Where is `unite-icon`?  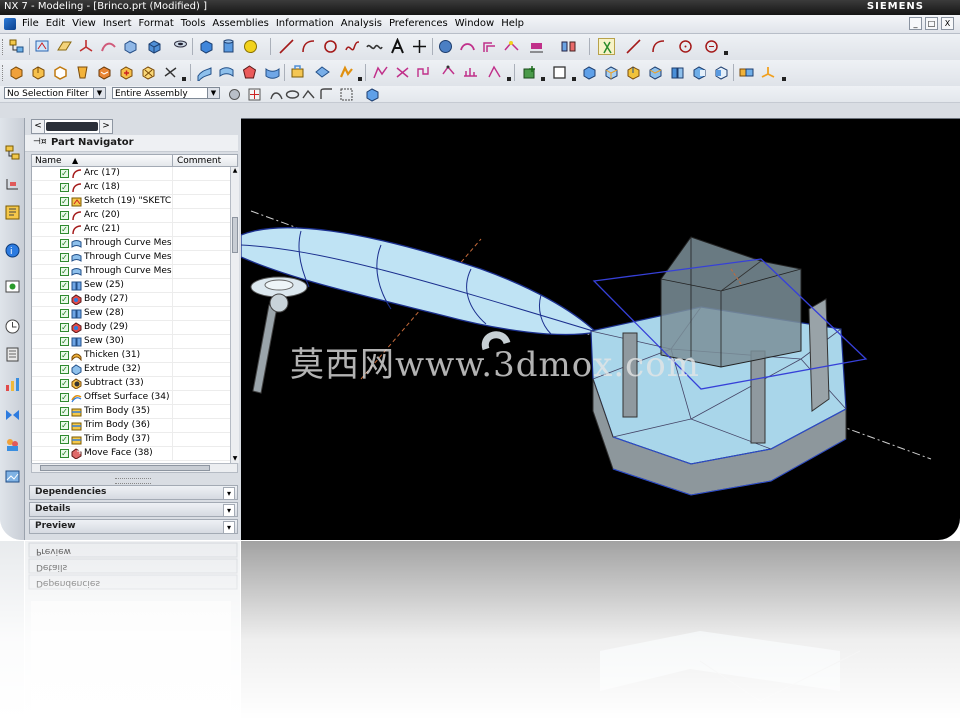
unite-icon is located at coordinates (126, 72).